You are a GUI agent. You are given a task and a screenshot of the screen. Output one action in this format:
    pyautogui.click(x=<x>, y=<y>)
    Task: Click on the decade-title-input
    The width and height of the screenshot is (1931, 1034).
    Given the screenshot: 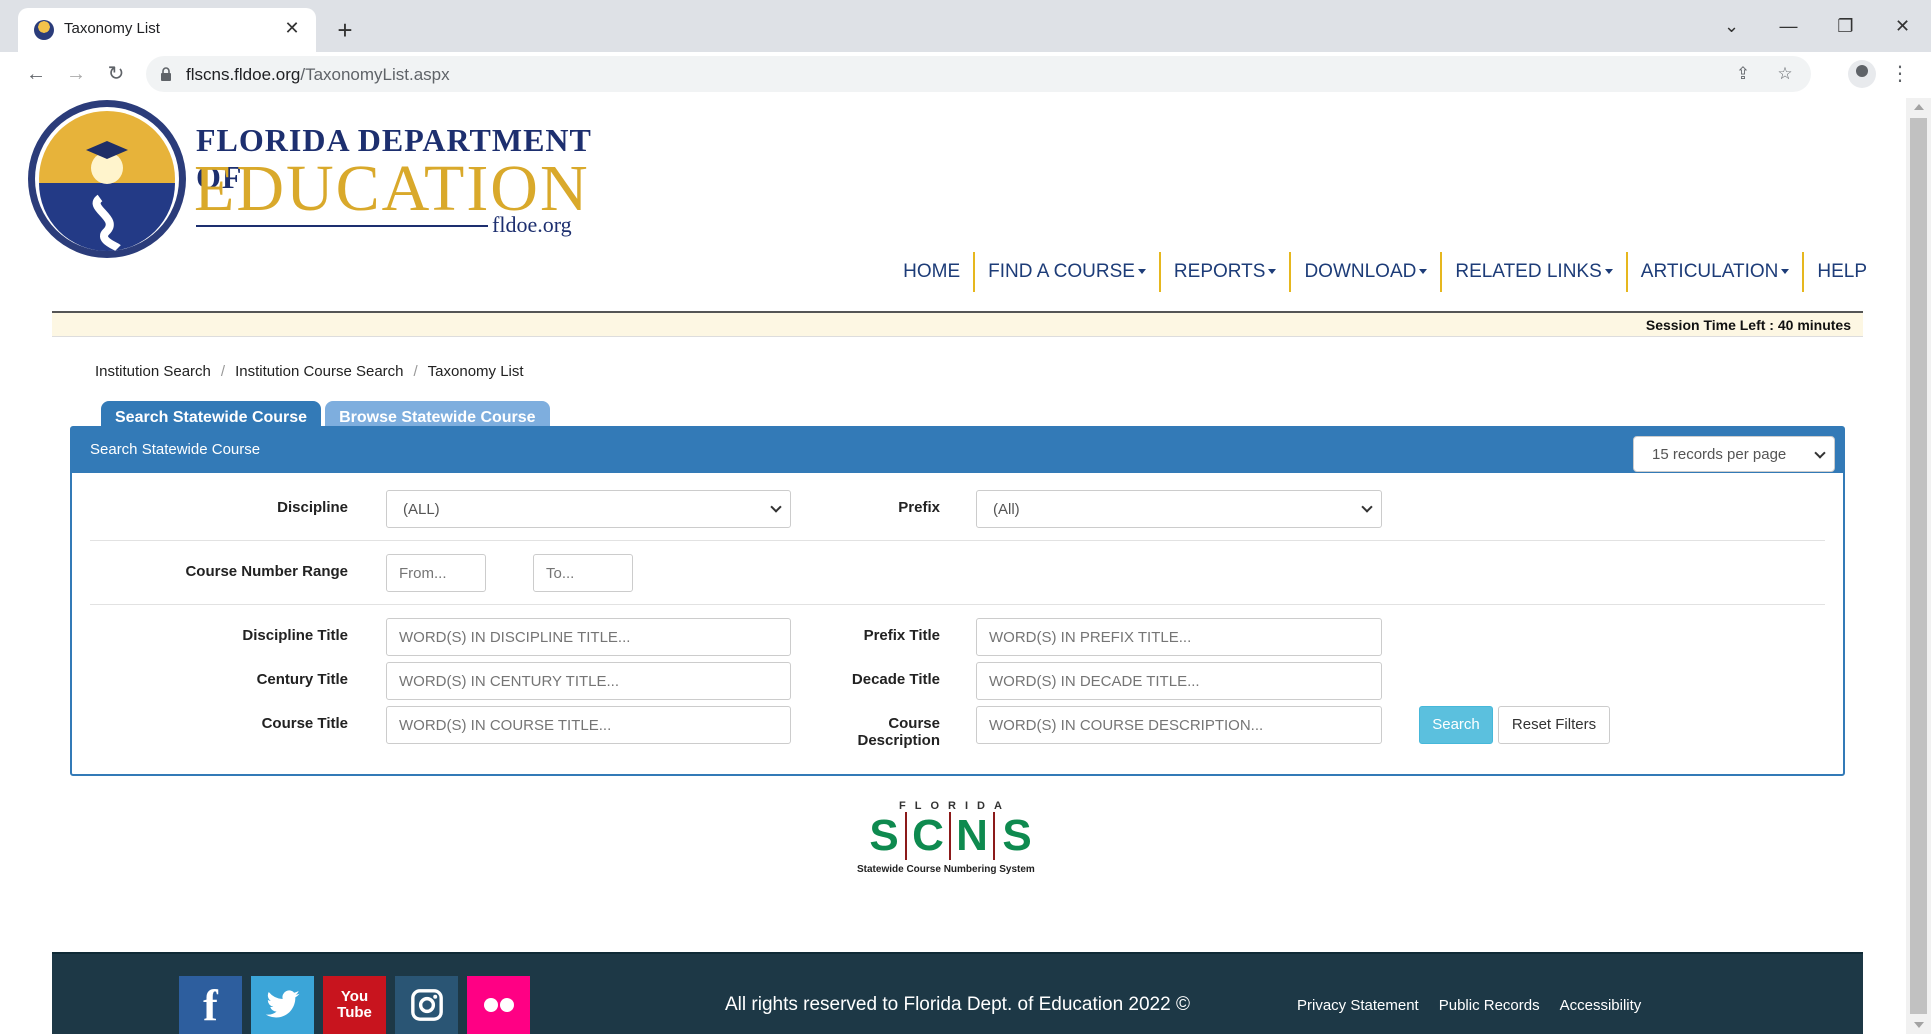 What is the action you would take?
    pyautogui.click(x=1179, y=681)
    